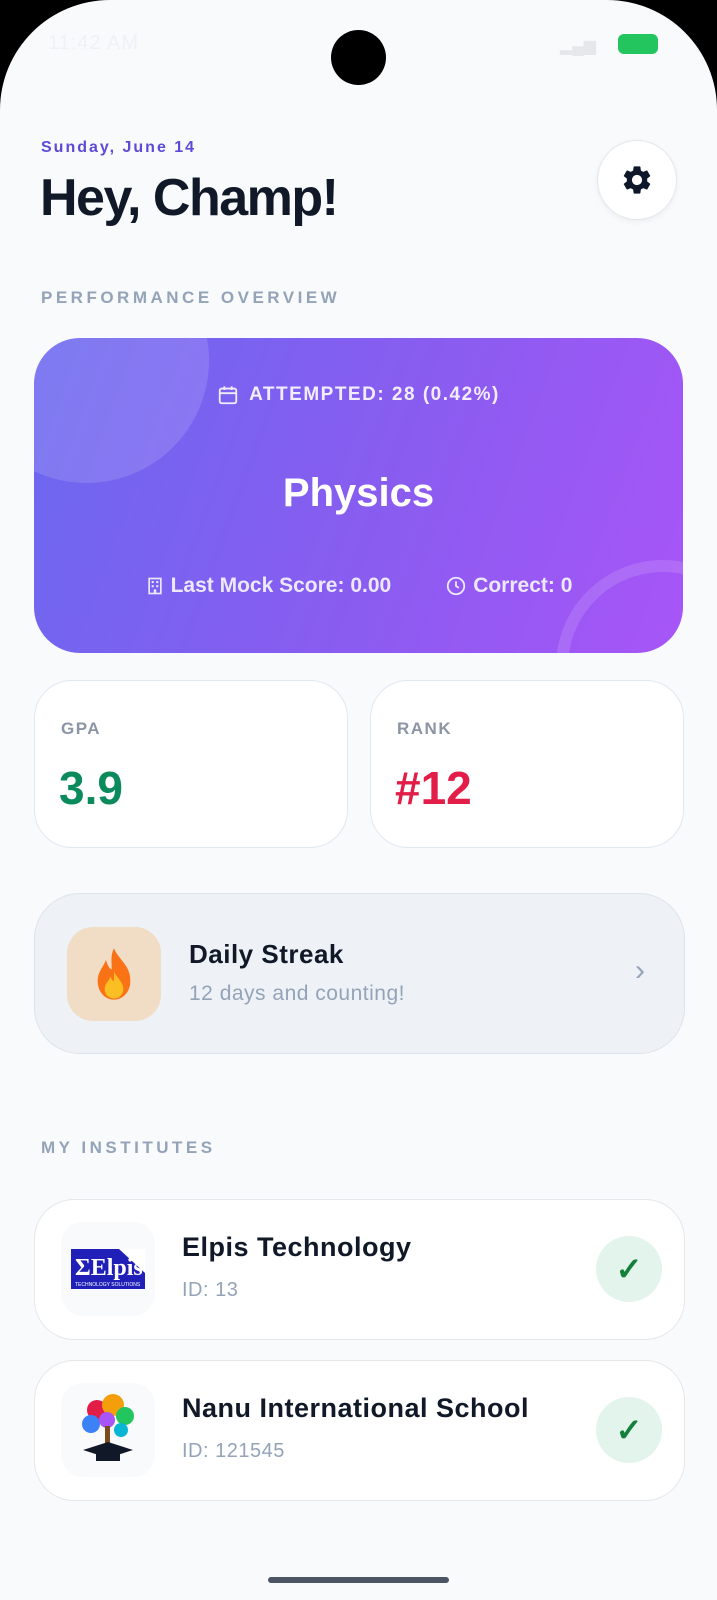  What do you see at coordinates (228, 395) in the screenshot?
I see `calendar-icon` at bounding box center [228, 395].